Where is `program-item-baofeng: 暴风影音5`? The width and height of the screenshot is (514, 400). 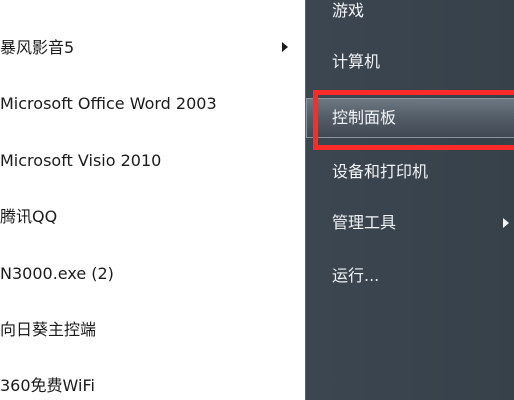
program-item-baofeng: 暴风影音5 is located at coordinates (150, 48).